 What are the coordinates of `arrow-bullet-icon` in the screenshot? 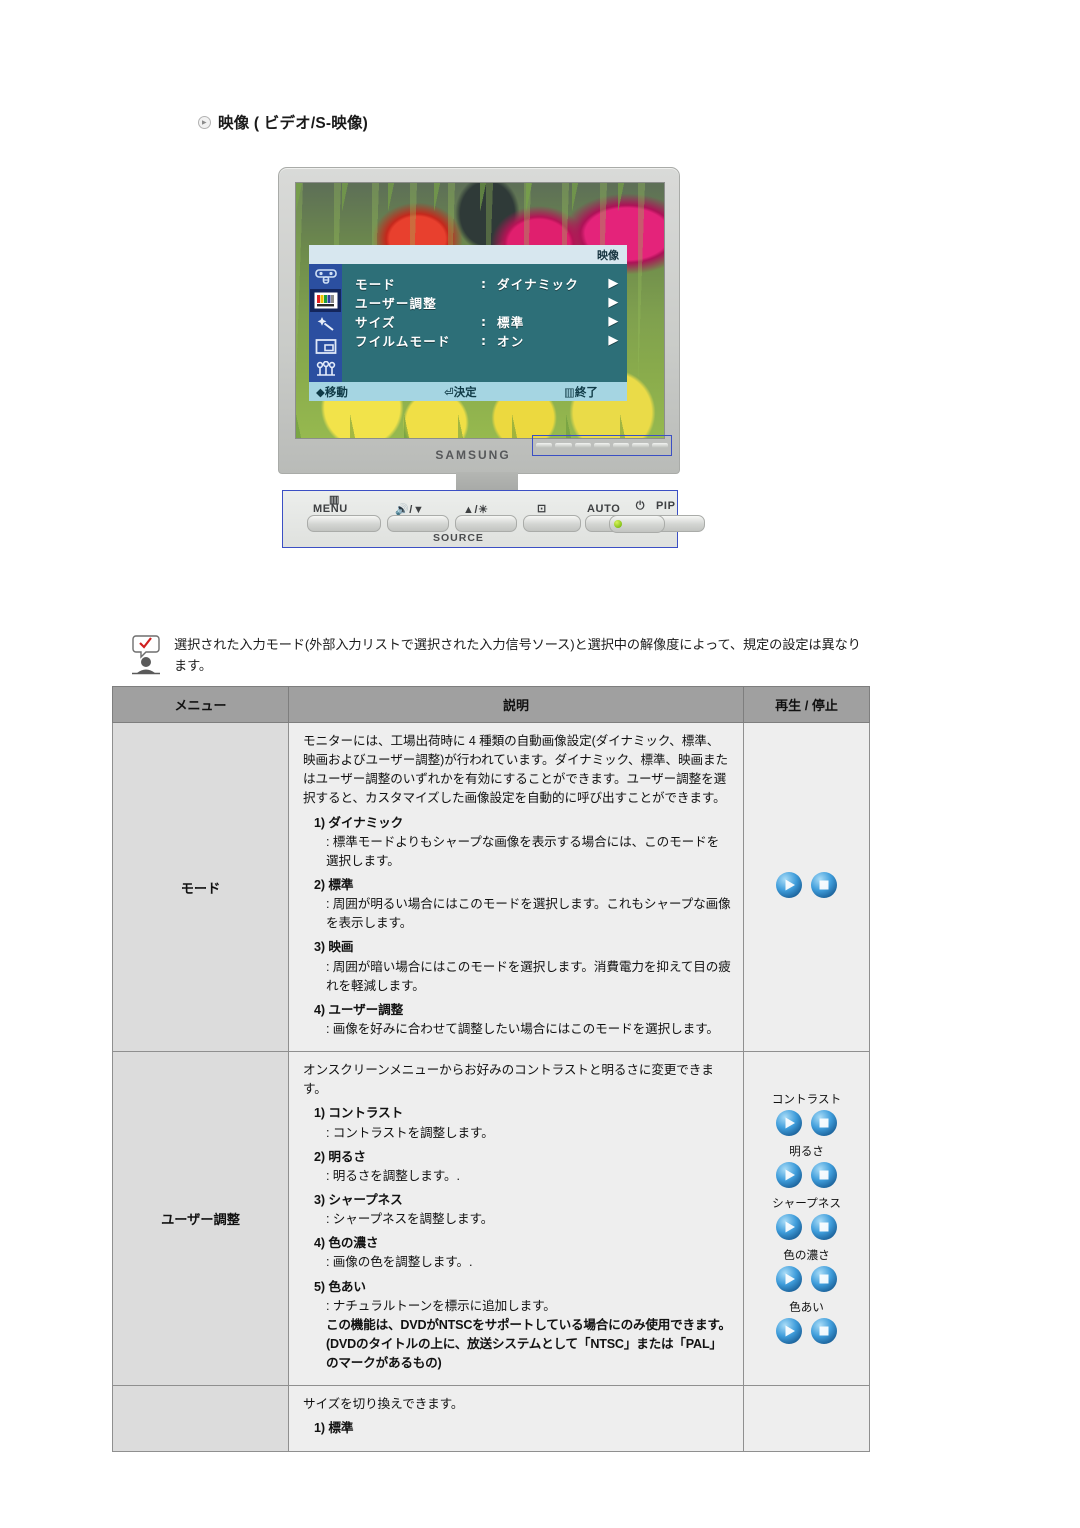 It's located at (204, 122).